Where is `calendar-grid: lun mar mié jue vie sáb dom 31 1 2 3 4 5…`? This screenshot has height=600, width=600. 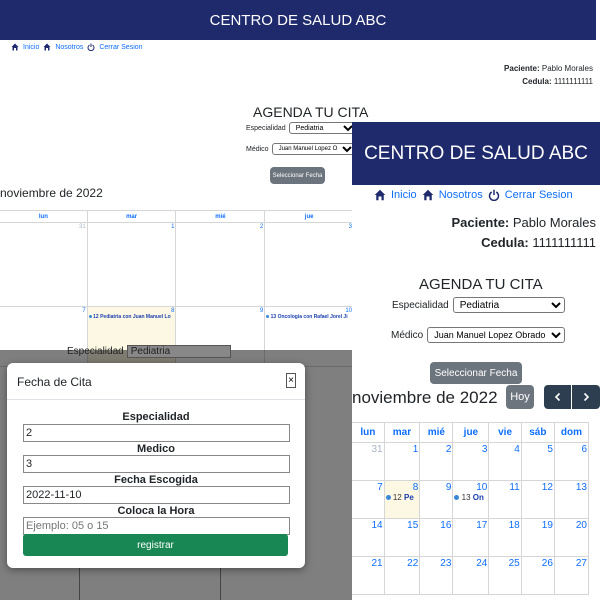
calendar-grid: lun mar mié jue vie sáb dom 31 1 2 3 4 5… is located at coordinates (471, 508).